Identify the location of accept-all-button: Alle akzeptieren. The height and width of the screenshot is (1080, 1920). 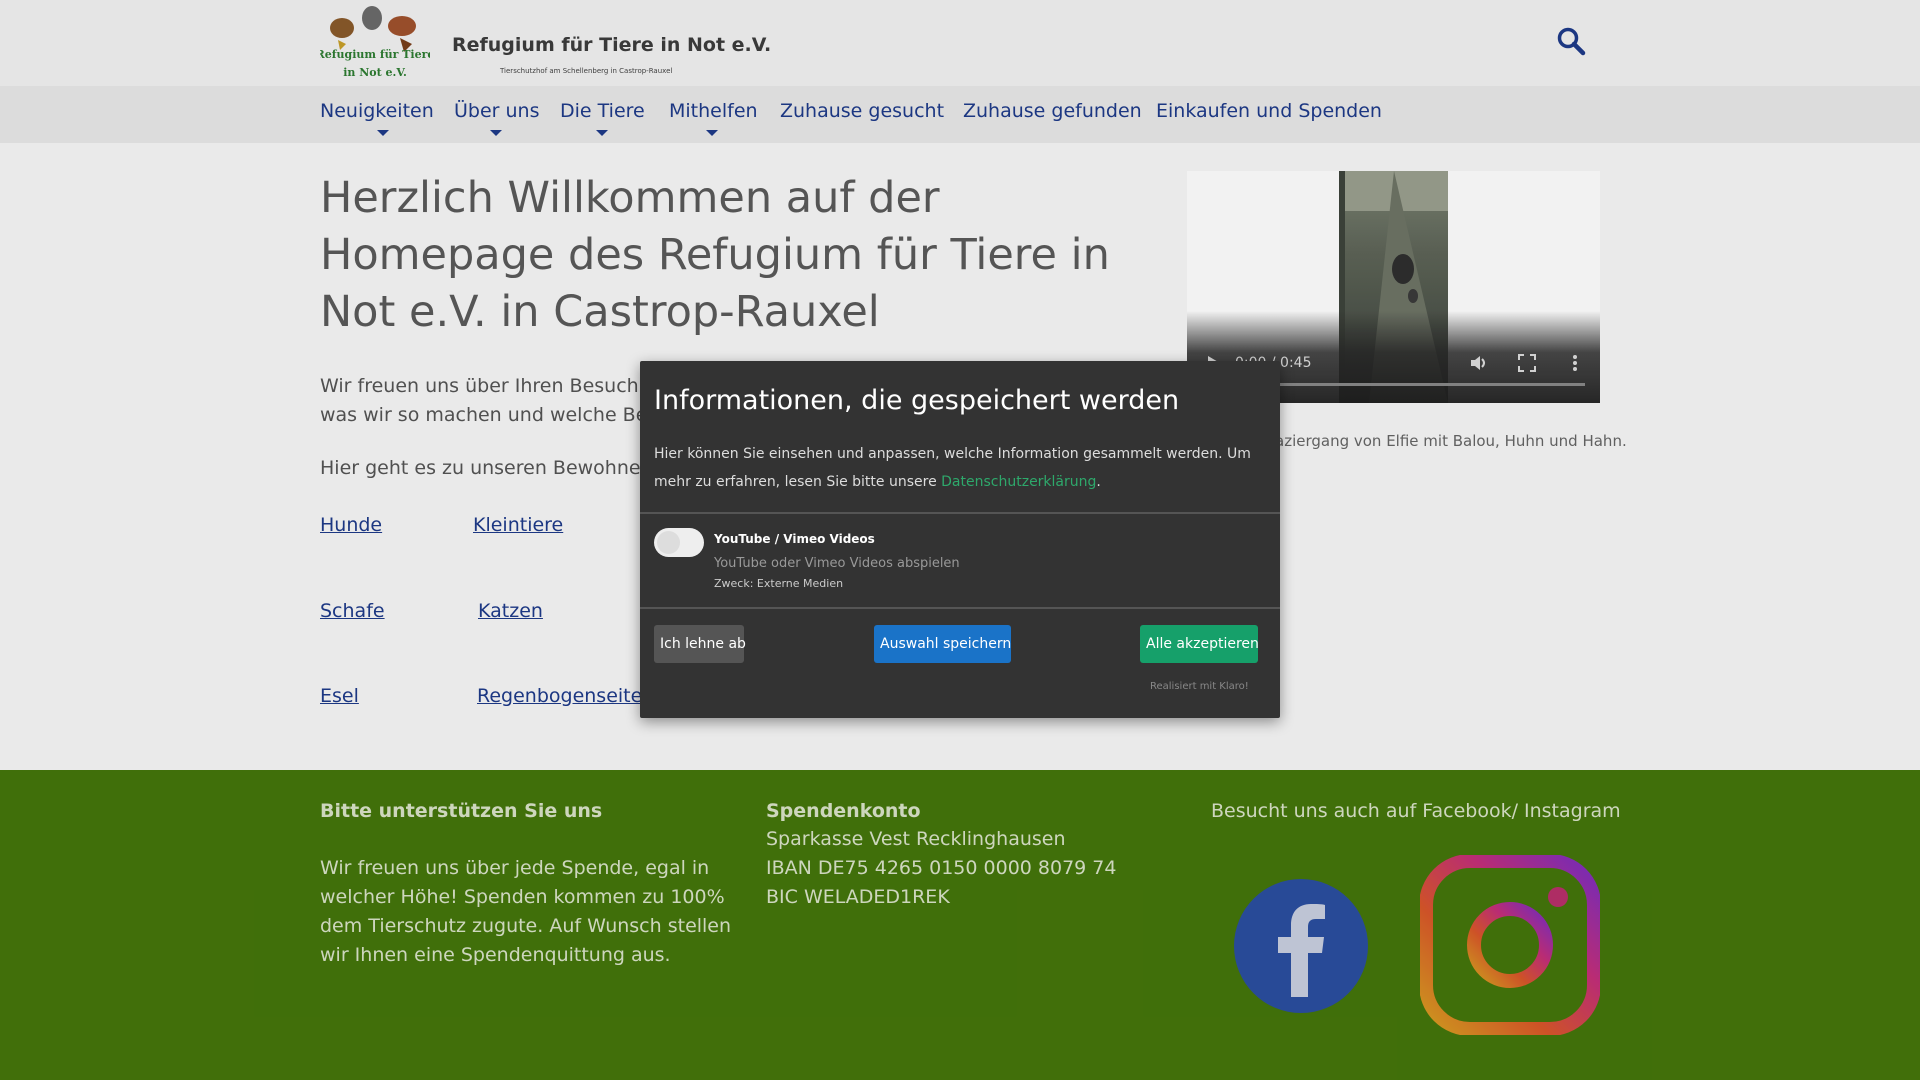
(1199, 644).